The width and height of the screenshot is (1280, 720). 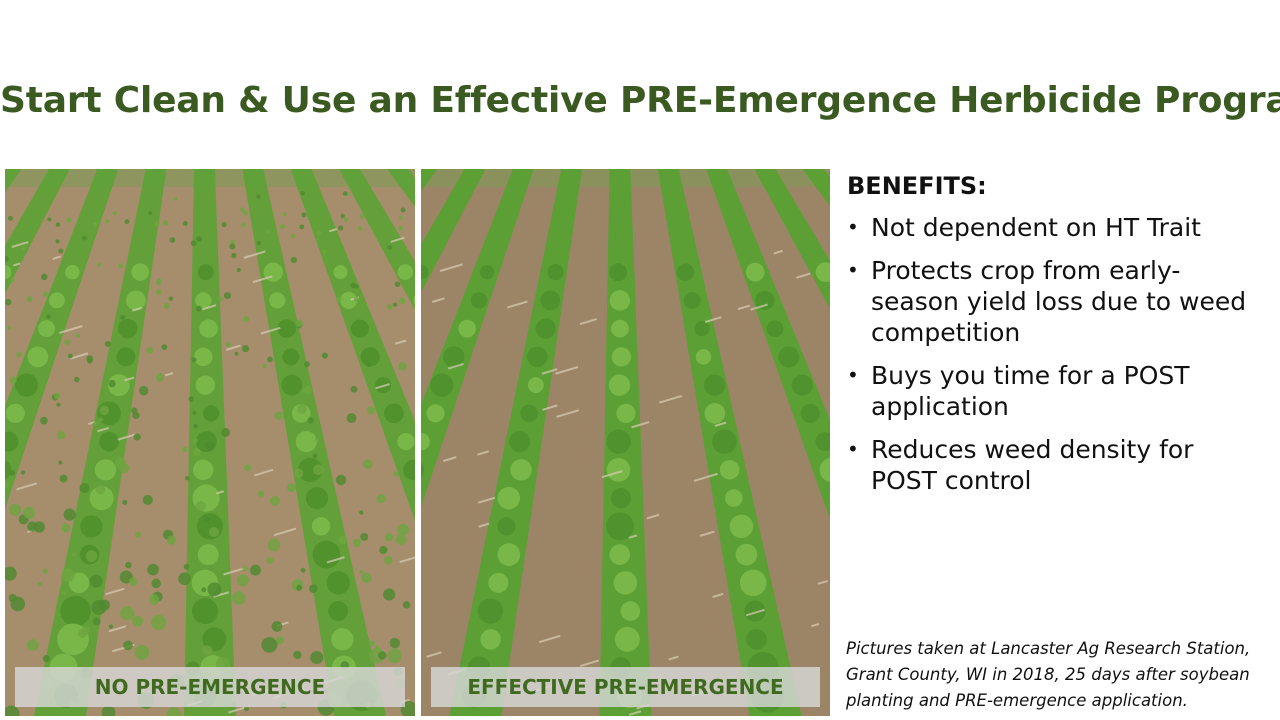 I want to click on benefit-text: Not dependent on HT Trait, so click(x=1036, y=227).